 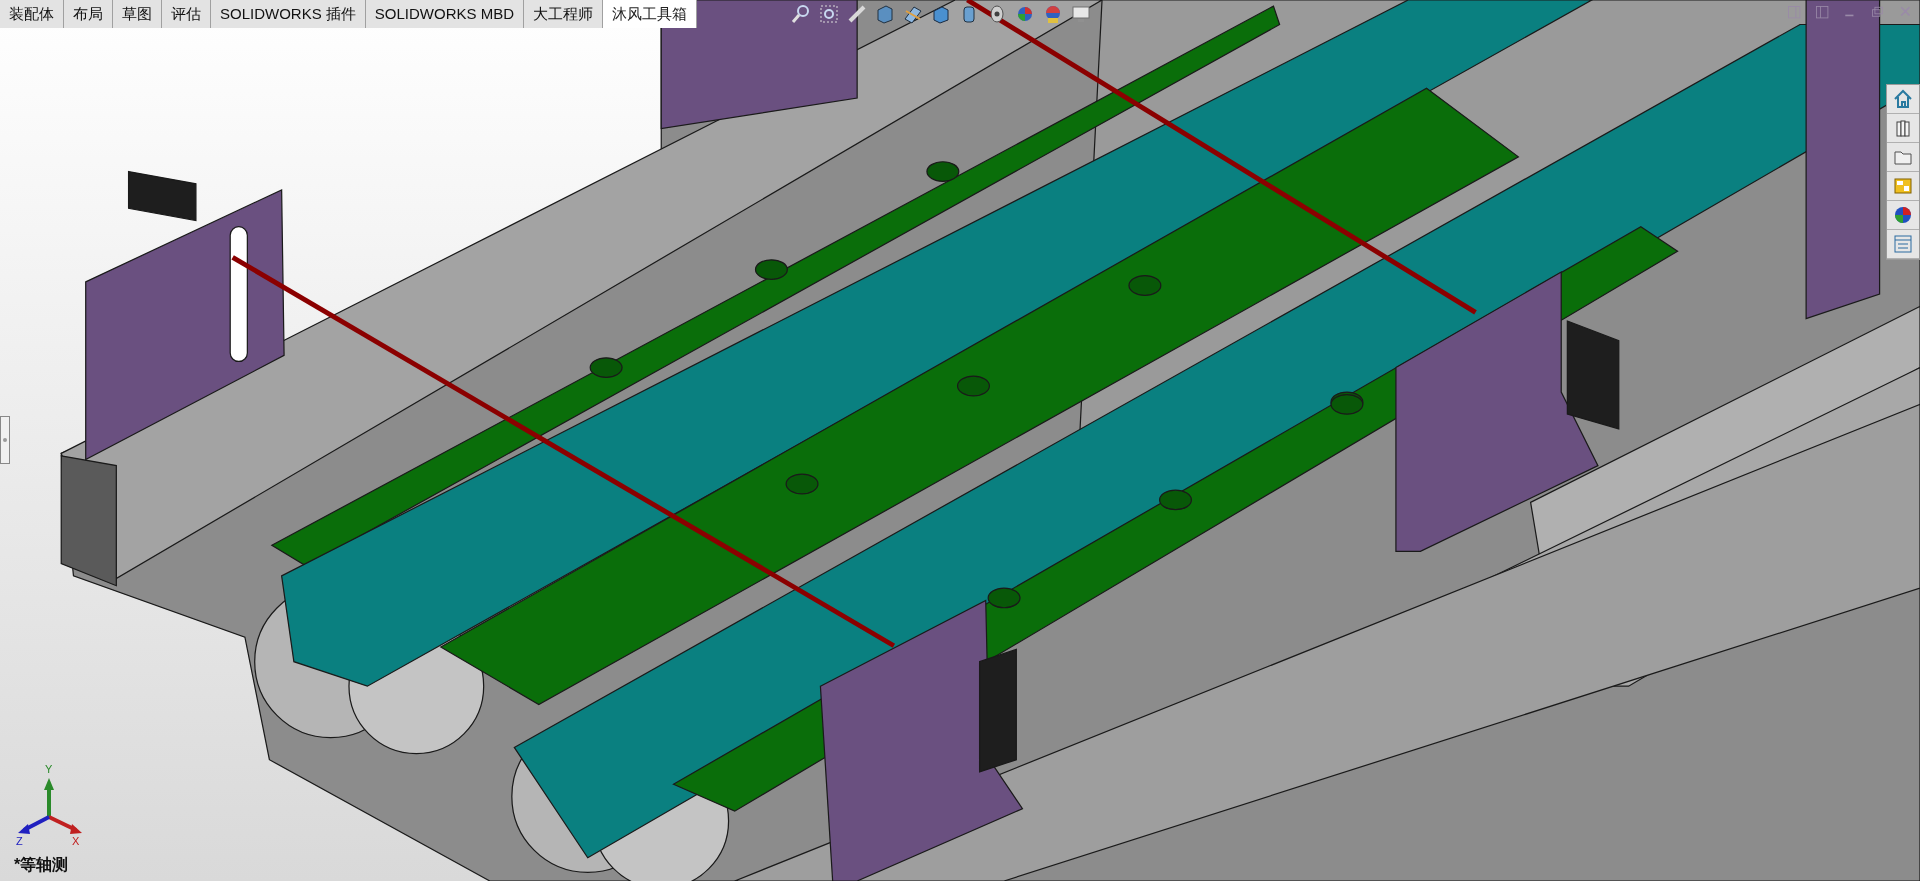 I want to click on ribbon-tab: SOLIDWORKS 插件, so click(x=288, y=14).